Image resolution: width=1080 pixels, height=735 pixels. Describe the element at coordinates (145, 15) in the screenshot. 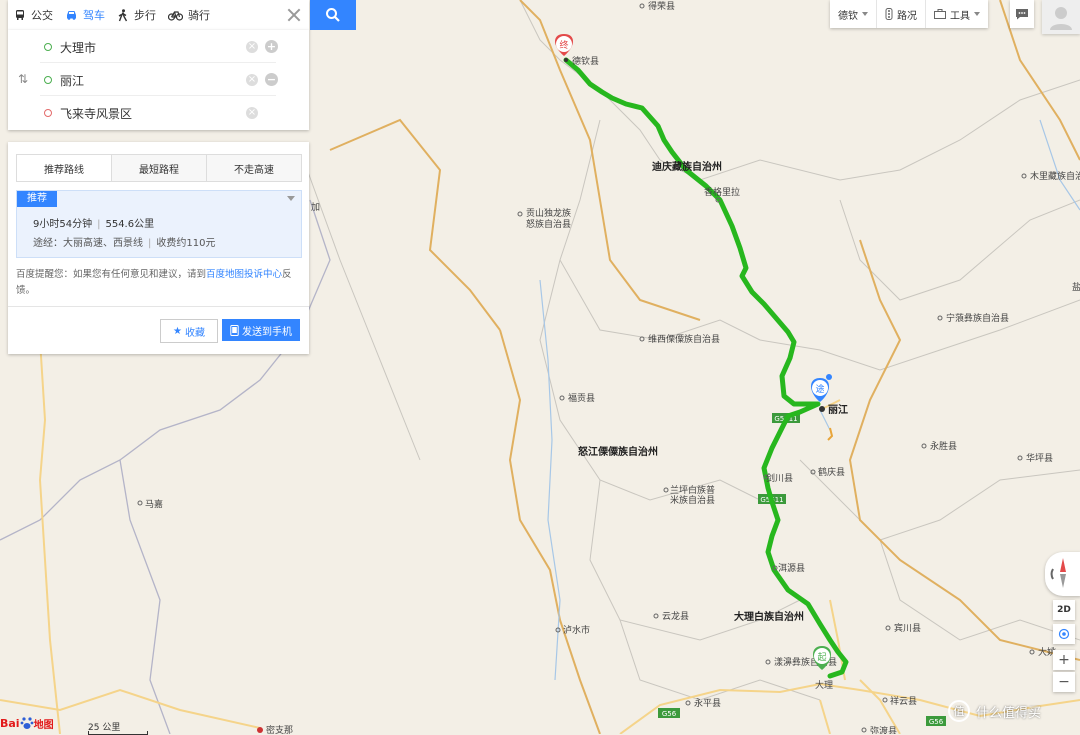

I see `tab-walk-label: 步行` at that location.